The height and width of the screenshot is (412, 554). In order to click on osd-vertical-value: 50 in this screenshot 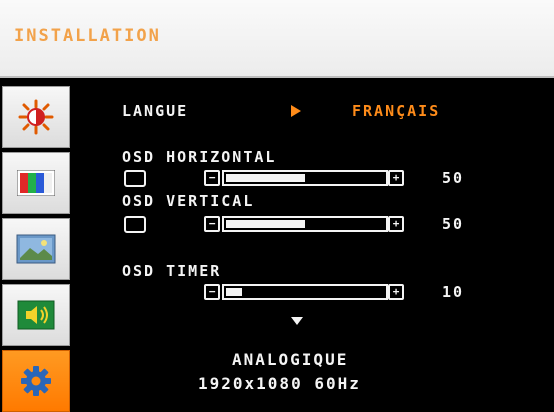, I will do `click(453, 224)`.